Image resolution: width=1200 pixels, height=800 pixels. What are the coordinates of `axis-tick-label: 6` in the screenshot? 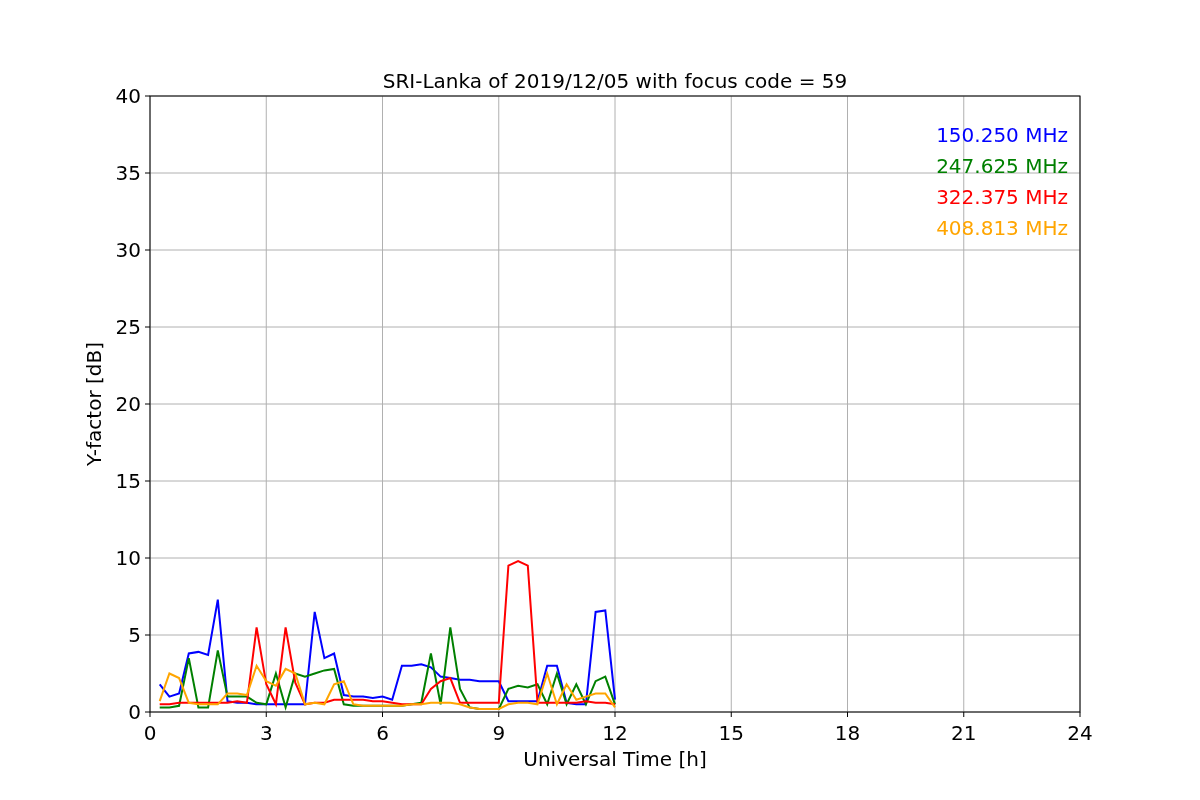 It's located at (382, 733).